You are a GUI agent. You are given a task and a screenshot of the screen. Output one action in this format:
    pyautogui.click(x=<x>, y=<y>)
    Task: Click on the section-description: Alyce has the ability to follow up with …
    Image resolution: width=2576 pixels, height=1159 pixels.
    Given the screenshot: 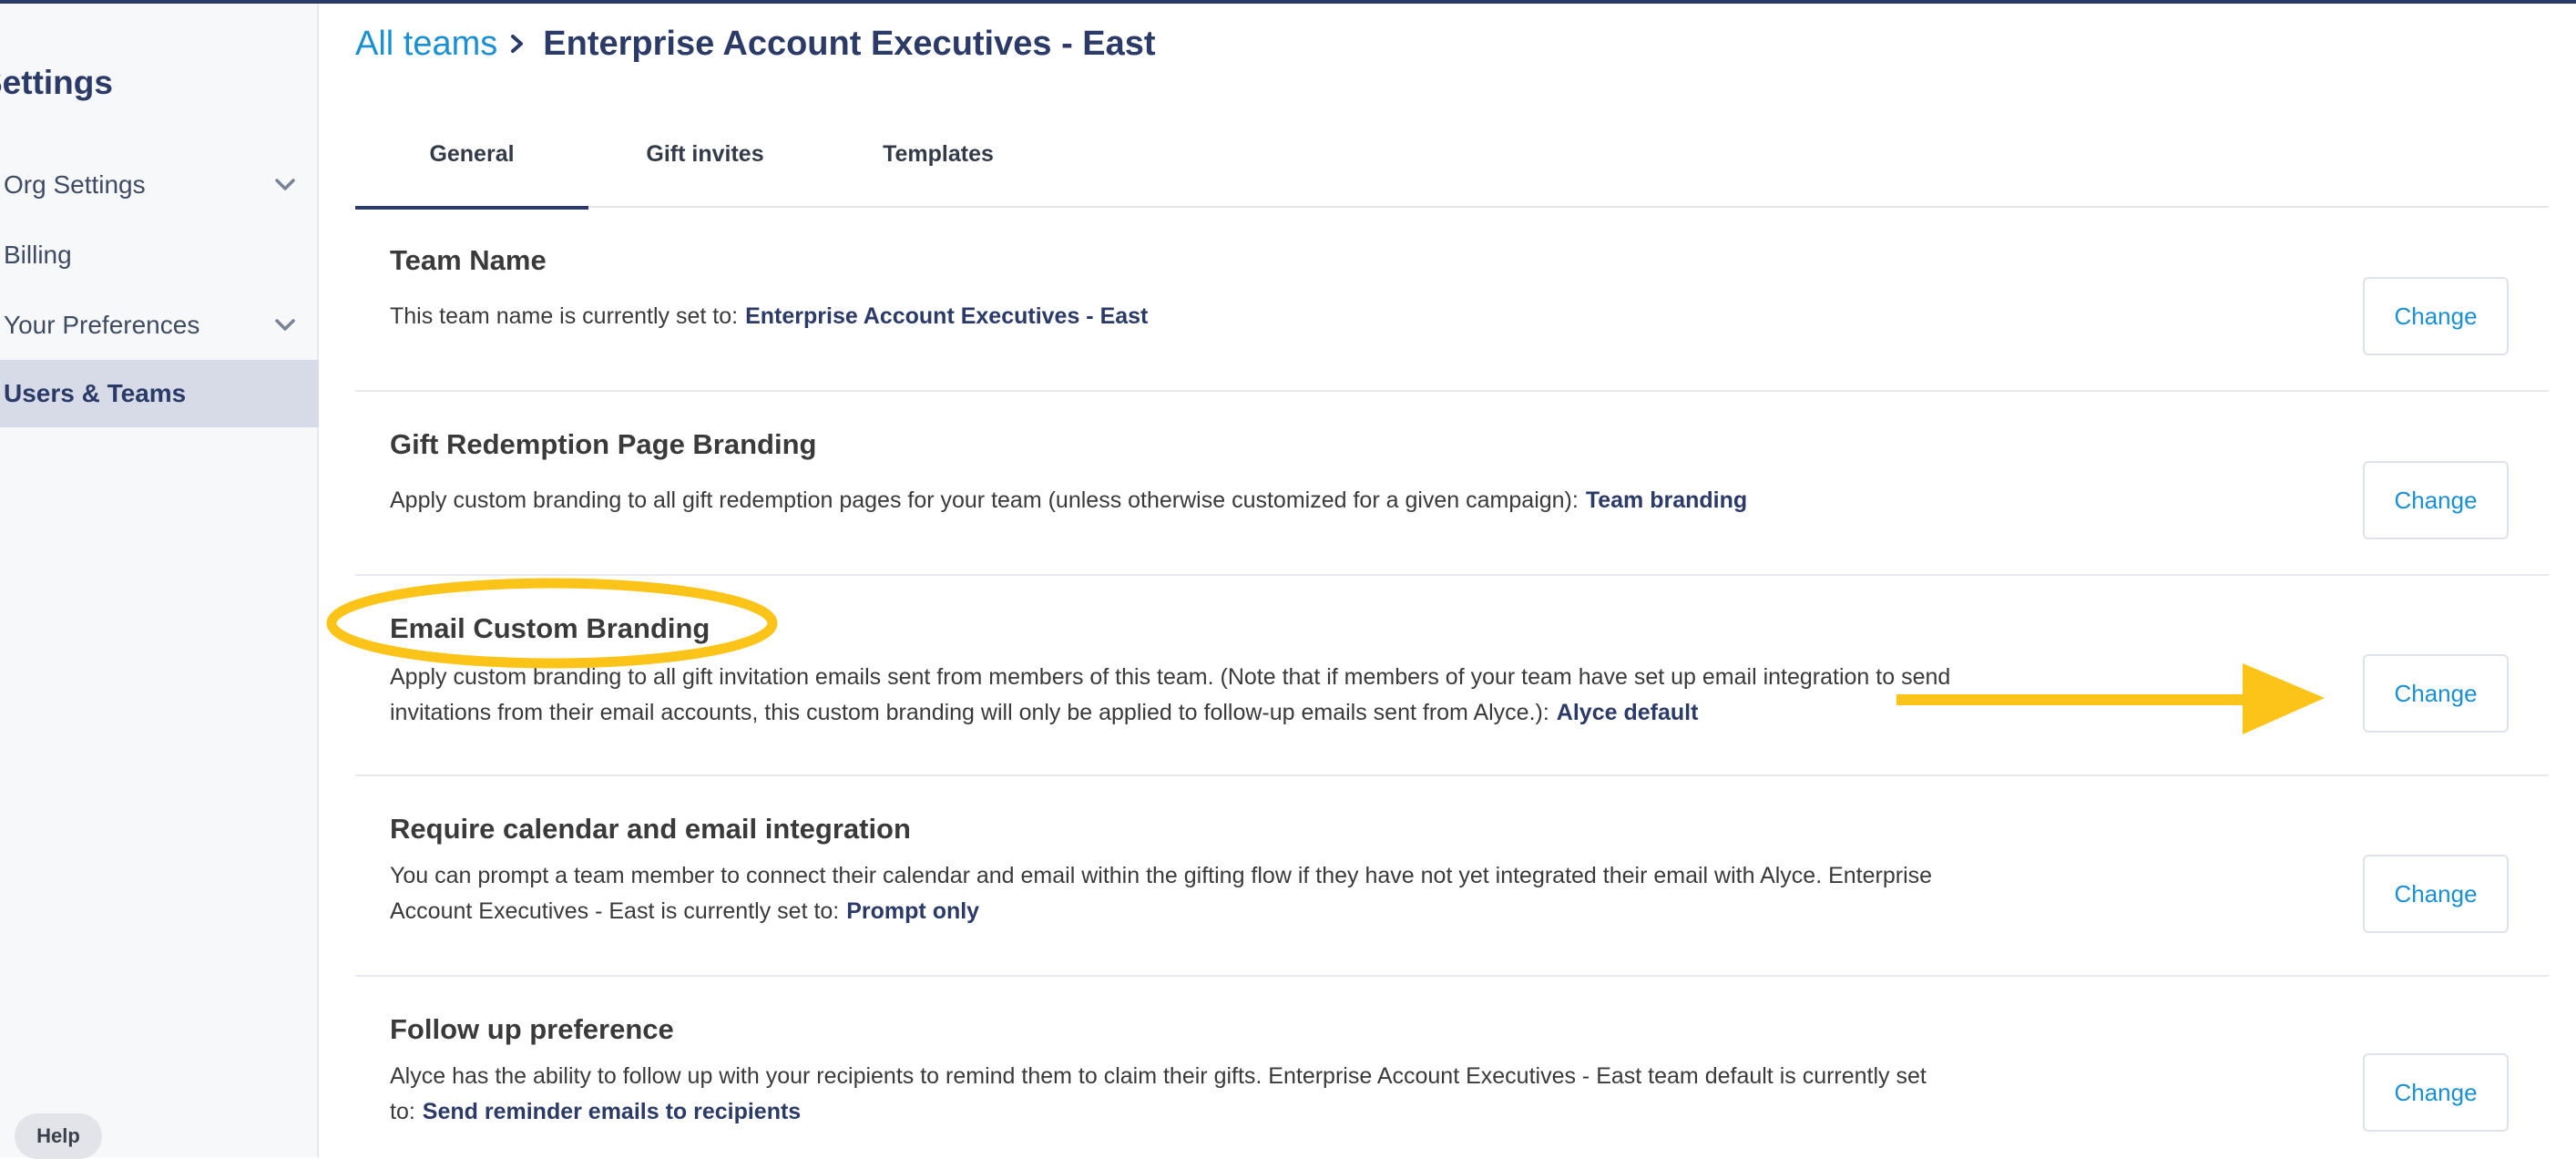 What is the action you would take?
    pyautogui.click(x=1192, y=1095)
    